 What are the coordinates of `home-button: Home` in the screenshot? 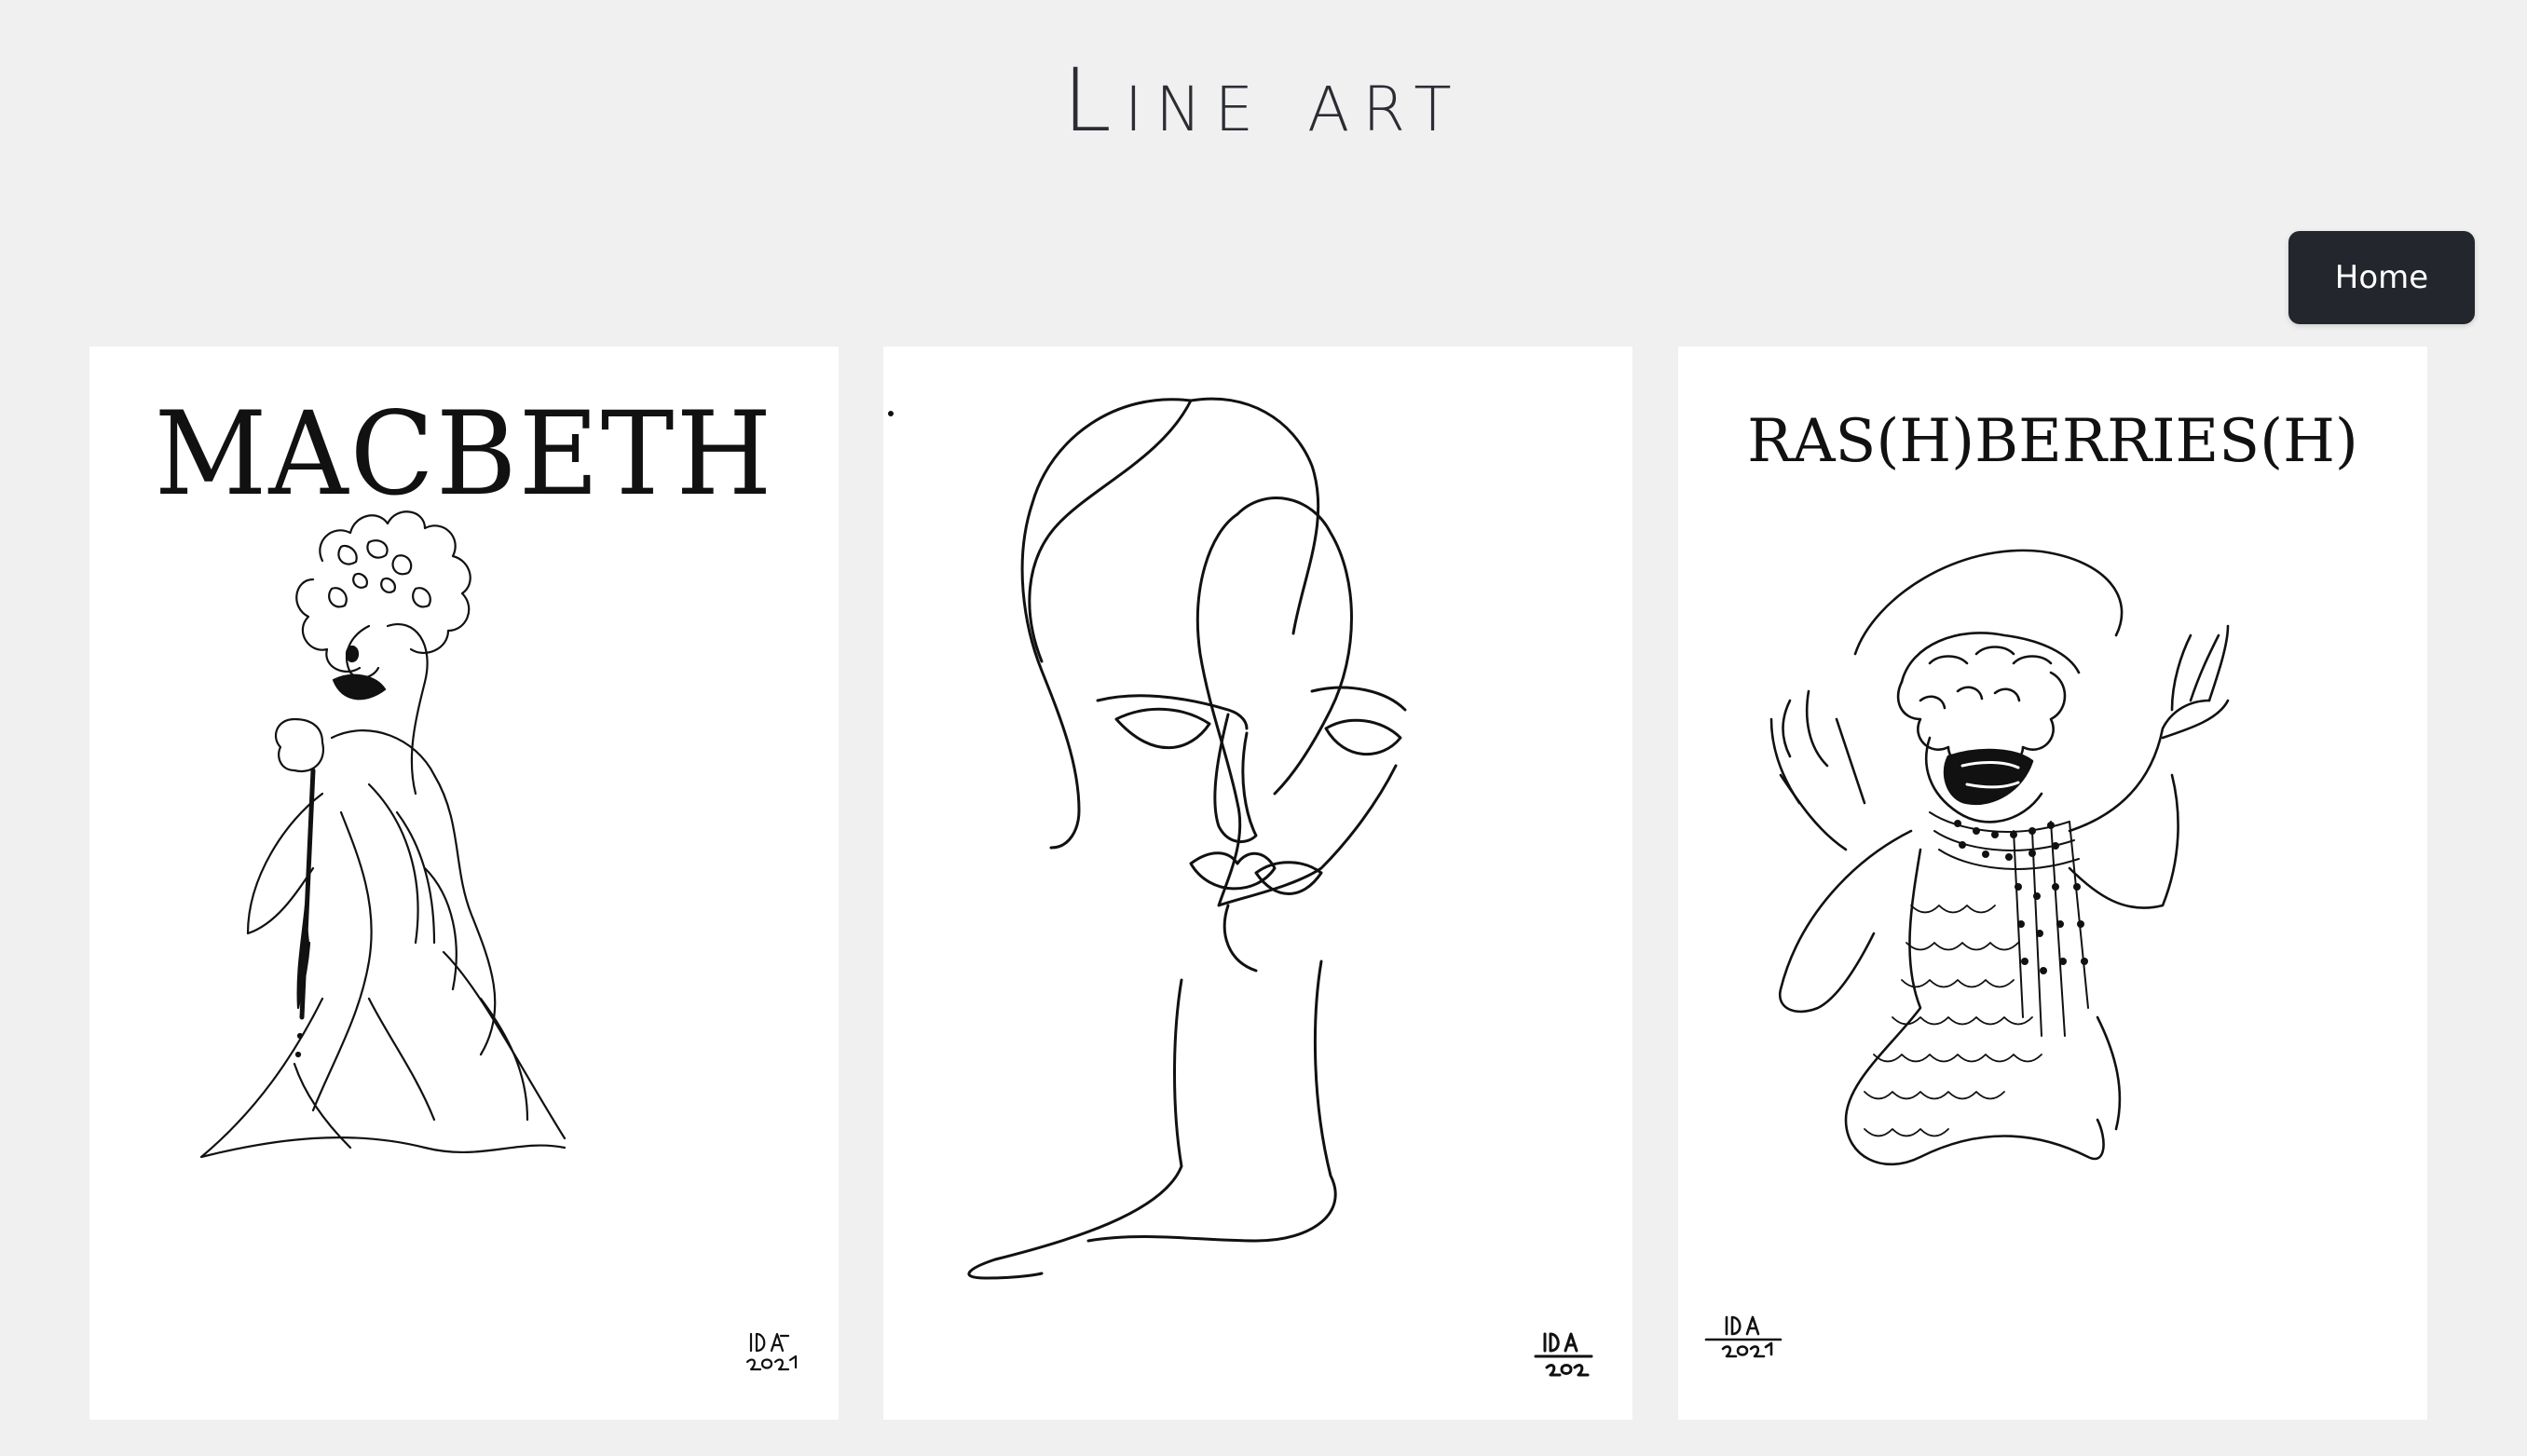 It's located at (2381, 277).